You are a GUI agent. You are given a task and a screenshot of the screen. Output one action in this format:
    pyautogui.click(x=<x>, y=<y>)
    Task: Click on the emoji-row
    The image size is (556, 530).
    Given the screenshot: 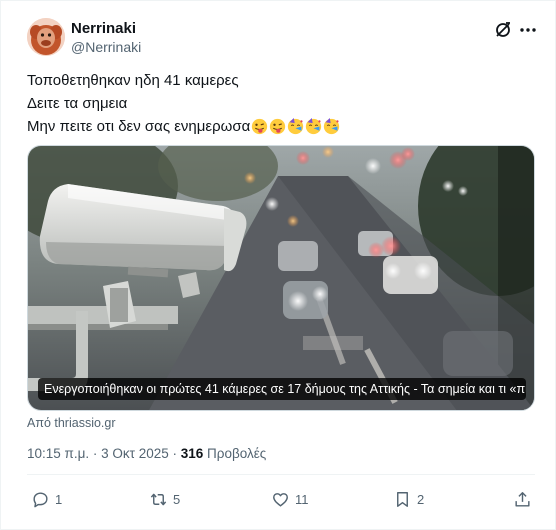 What is the action you would take?
    pyautogui.click(x=296, y=127)
    